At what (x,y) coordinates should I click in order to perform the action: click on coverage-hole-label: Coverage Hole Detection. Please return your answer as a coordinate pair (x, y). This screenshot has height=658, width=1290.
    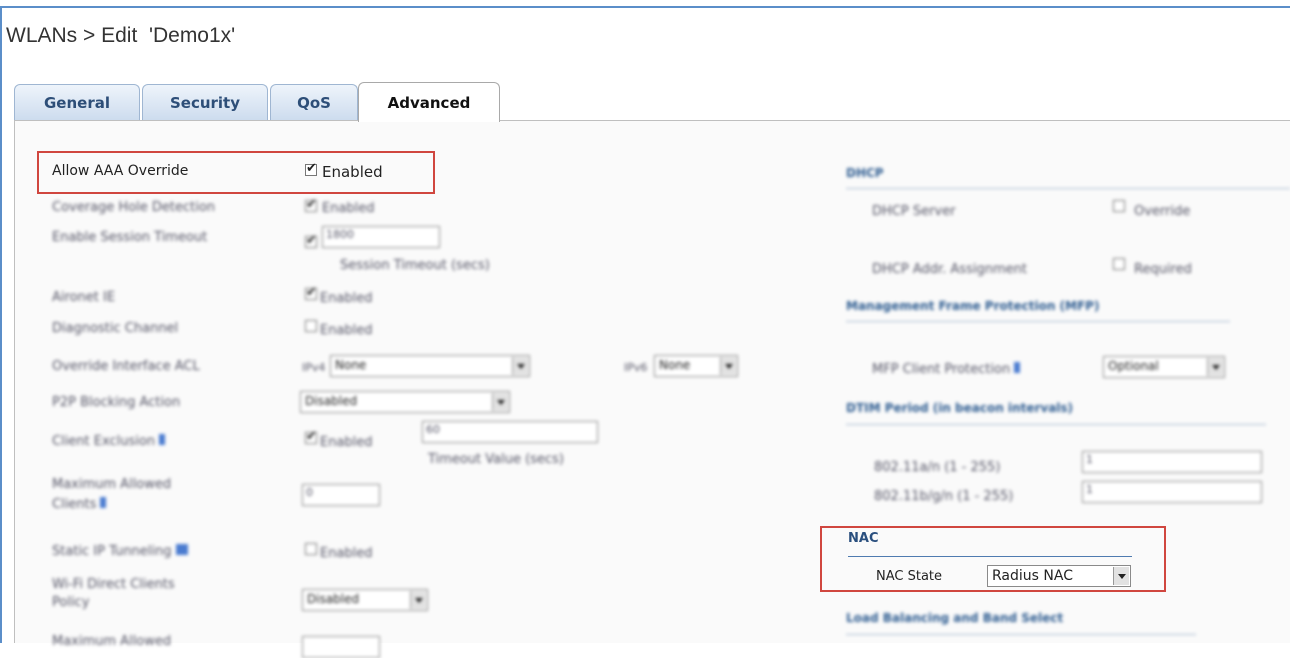
    Looking at the image, I should click on (134, 207).